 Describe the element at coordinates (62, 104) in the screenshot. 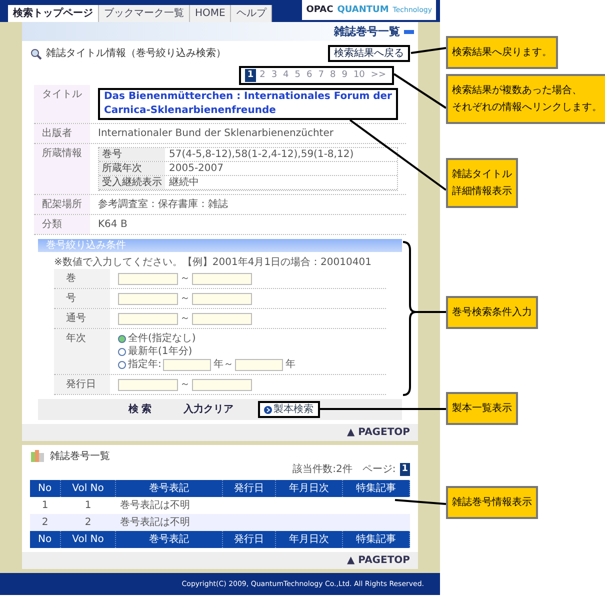

I see `field-label: タイトル` at that location.